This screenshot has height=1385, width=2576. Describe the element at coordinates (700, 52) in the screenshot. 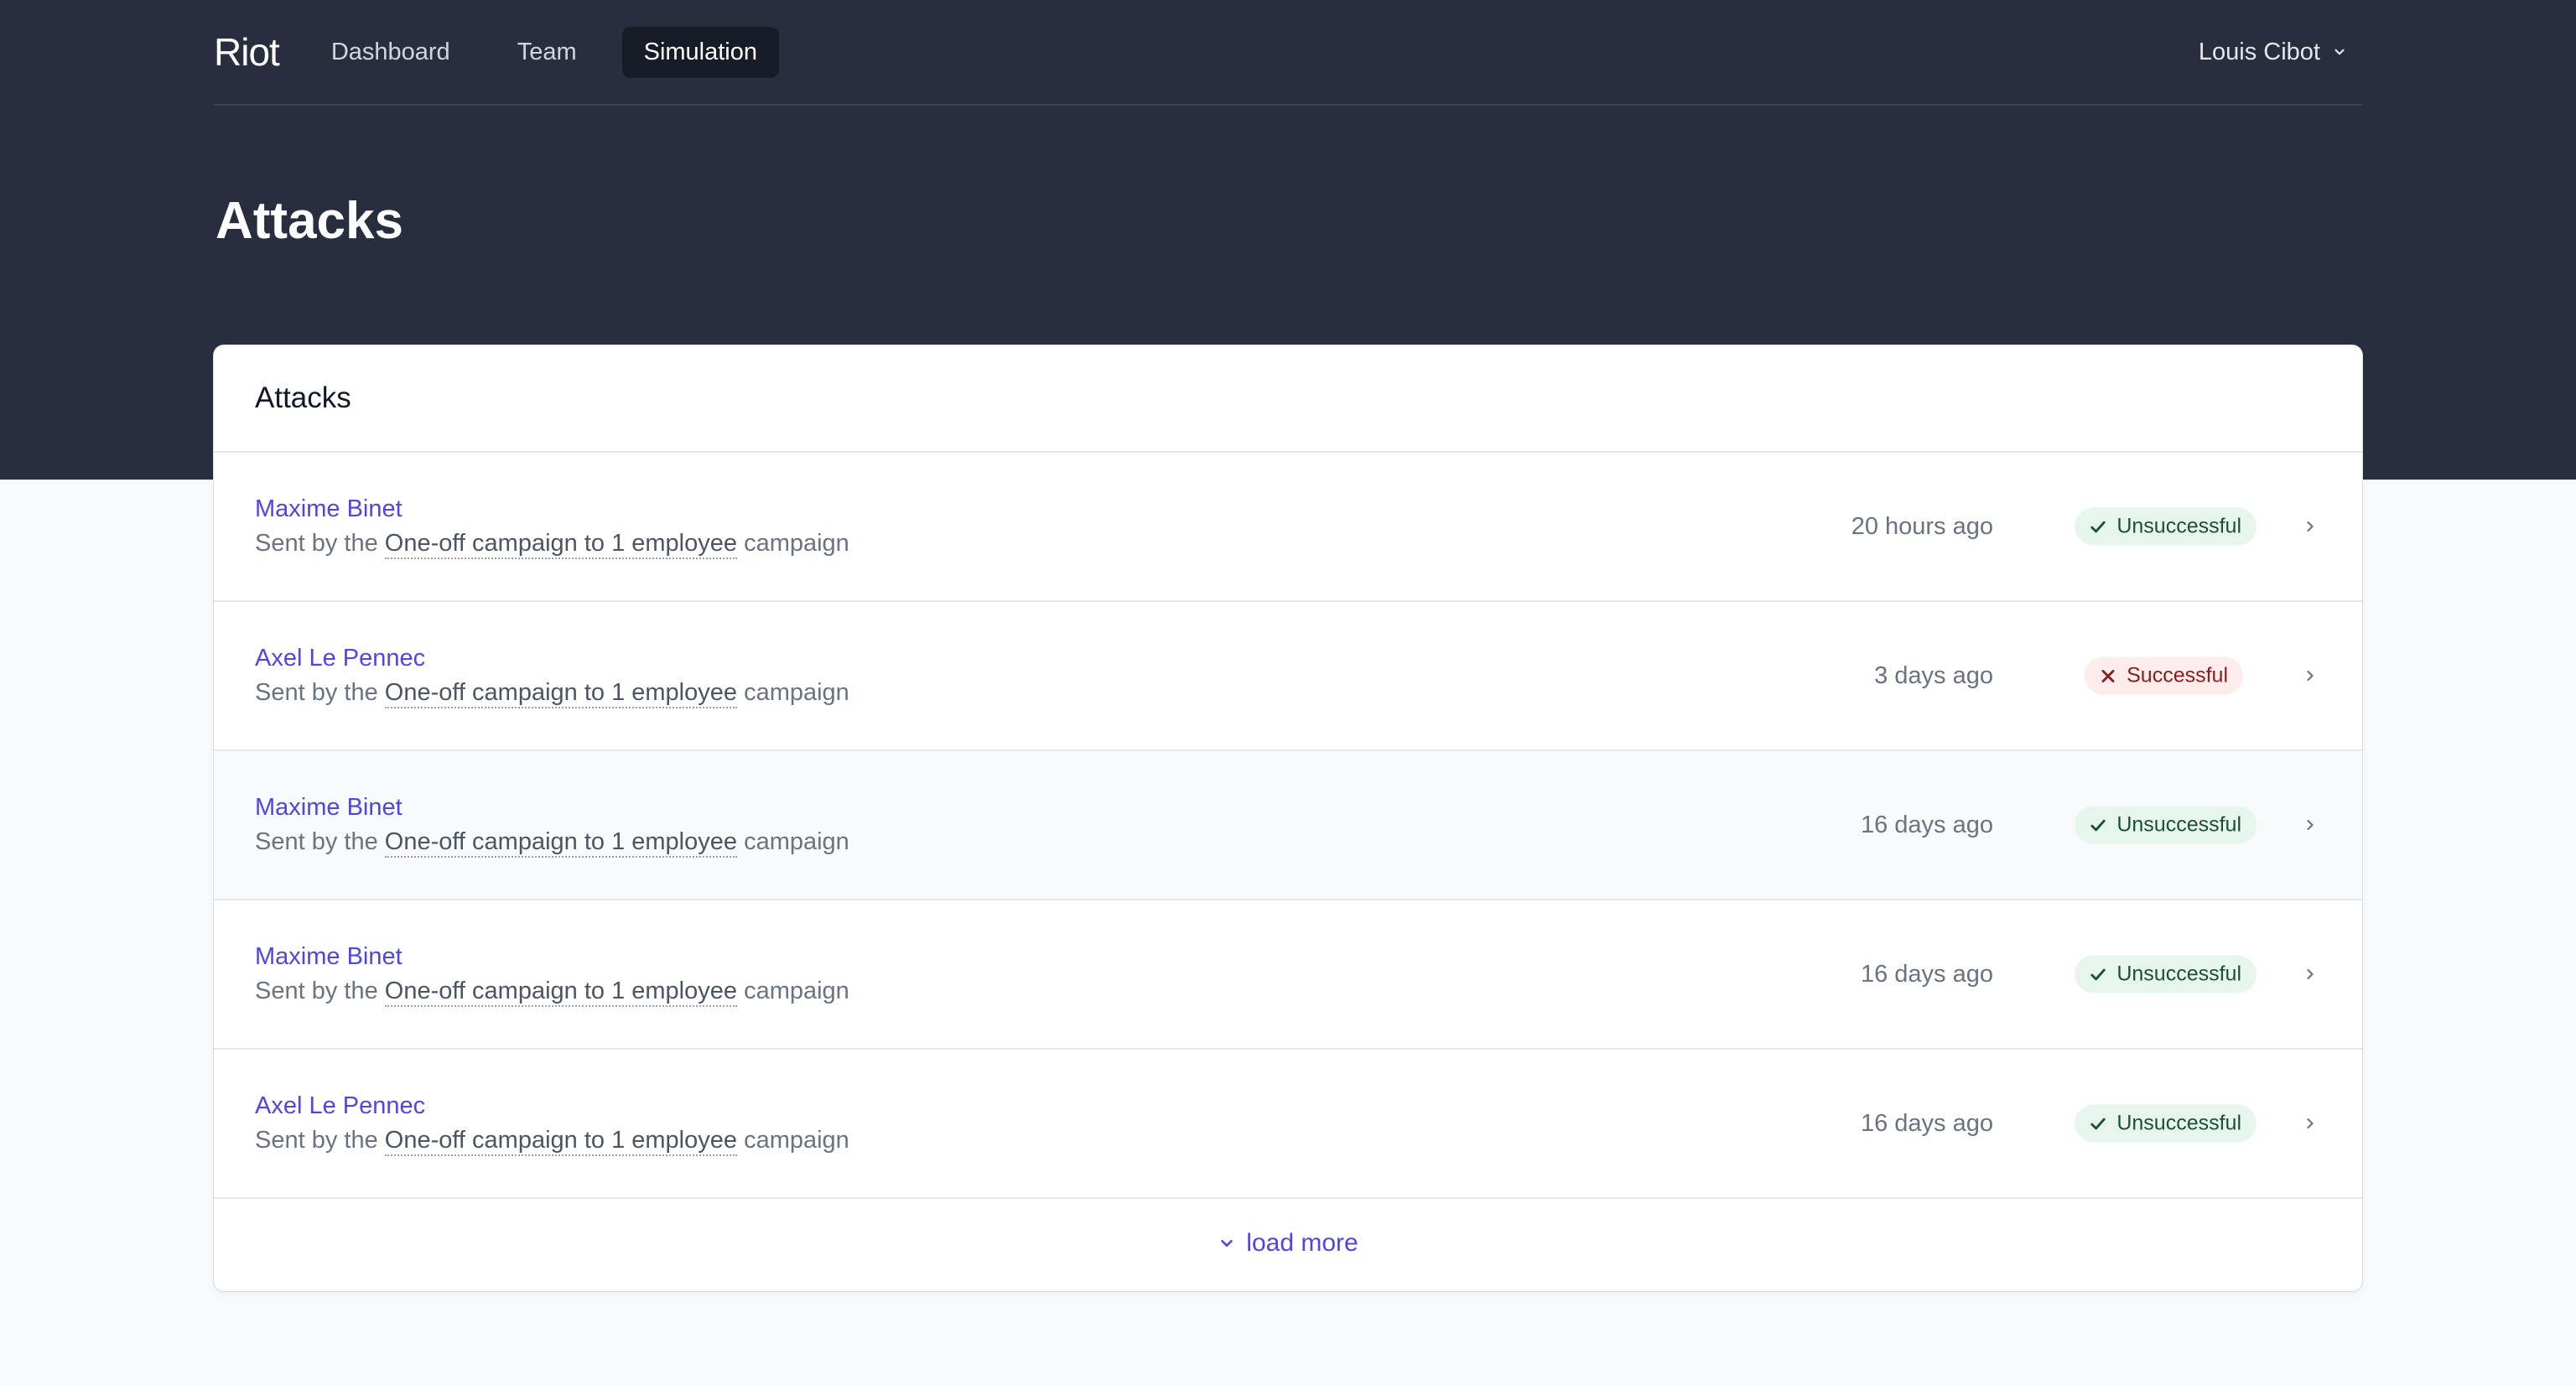

I see `nav-item-simulation: Simulation` at that location.